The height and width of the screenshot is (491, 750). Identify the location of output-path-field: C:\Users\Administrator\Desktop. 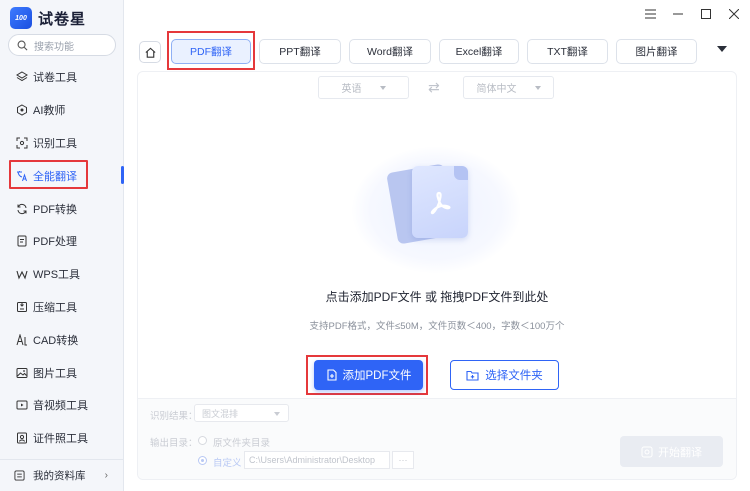
(317, 460).